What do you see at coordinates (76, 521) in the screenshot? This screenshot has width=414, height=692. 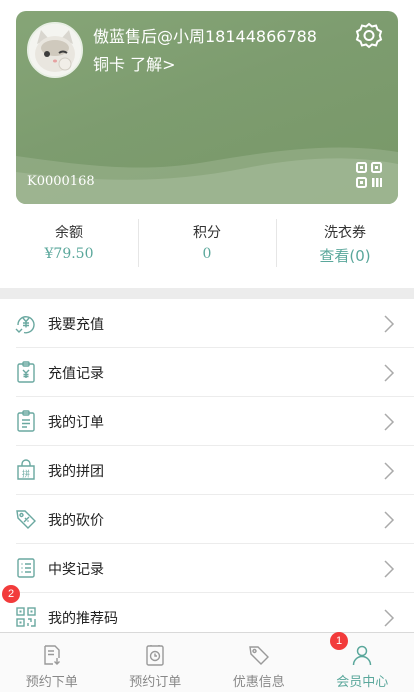 I see `menu-item-label: 我的砍价` at bounding box center [76, 521].